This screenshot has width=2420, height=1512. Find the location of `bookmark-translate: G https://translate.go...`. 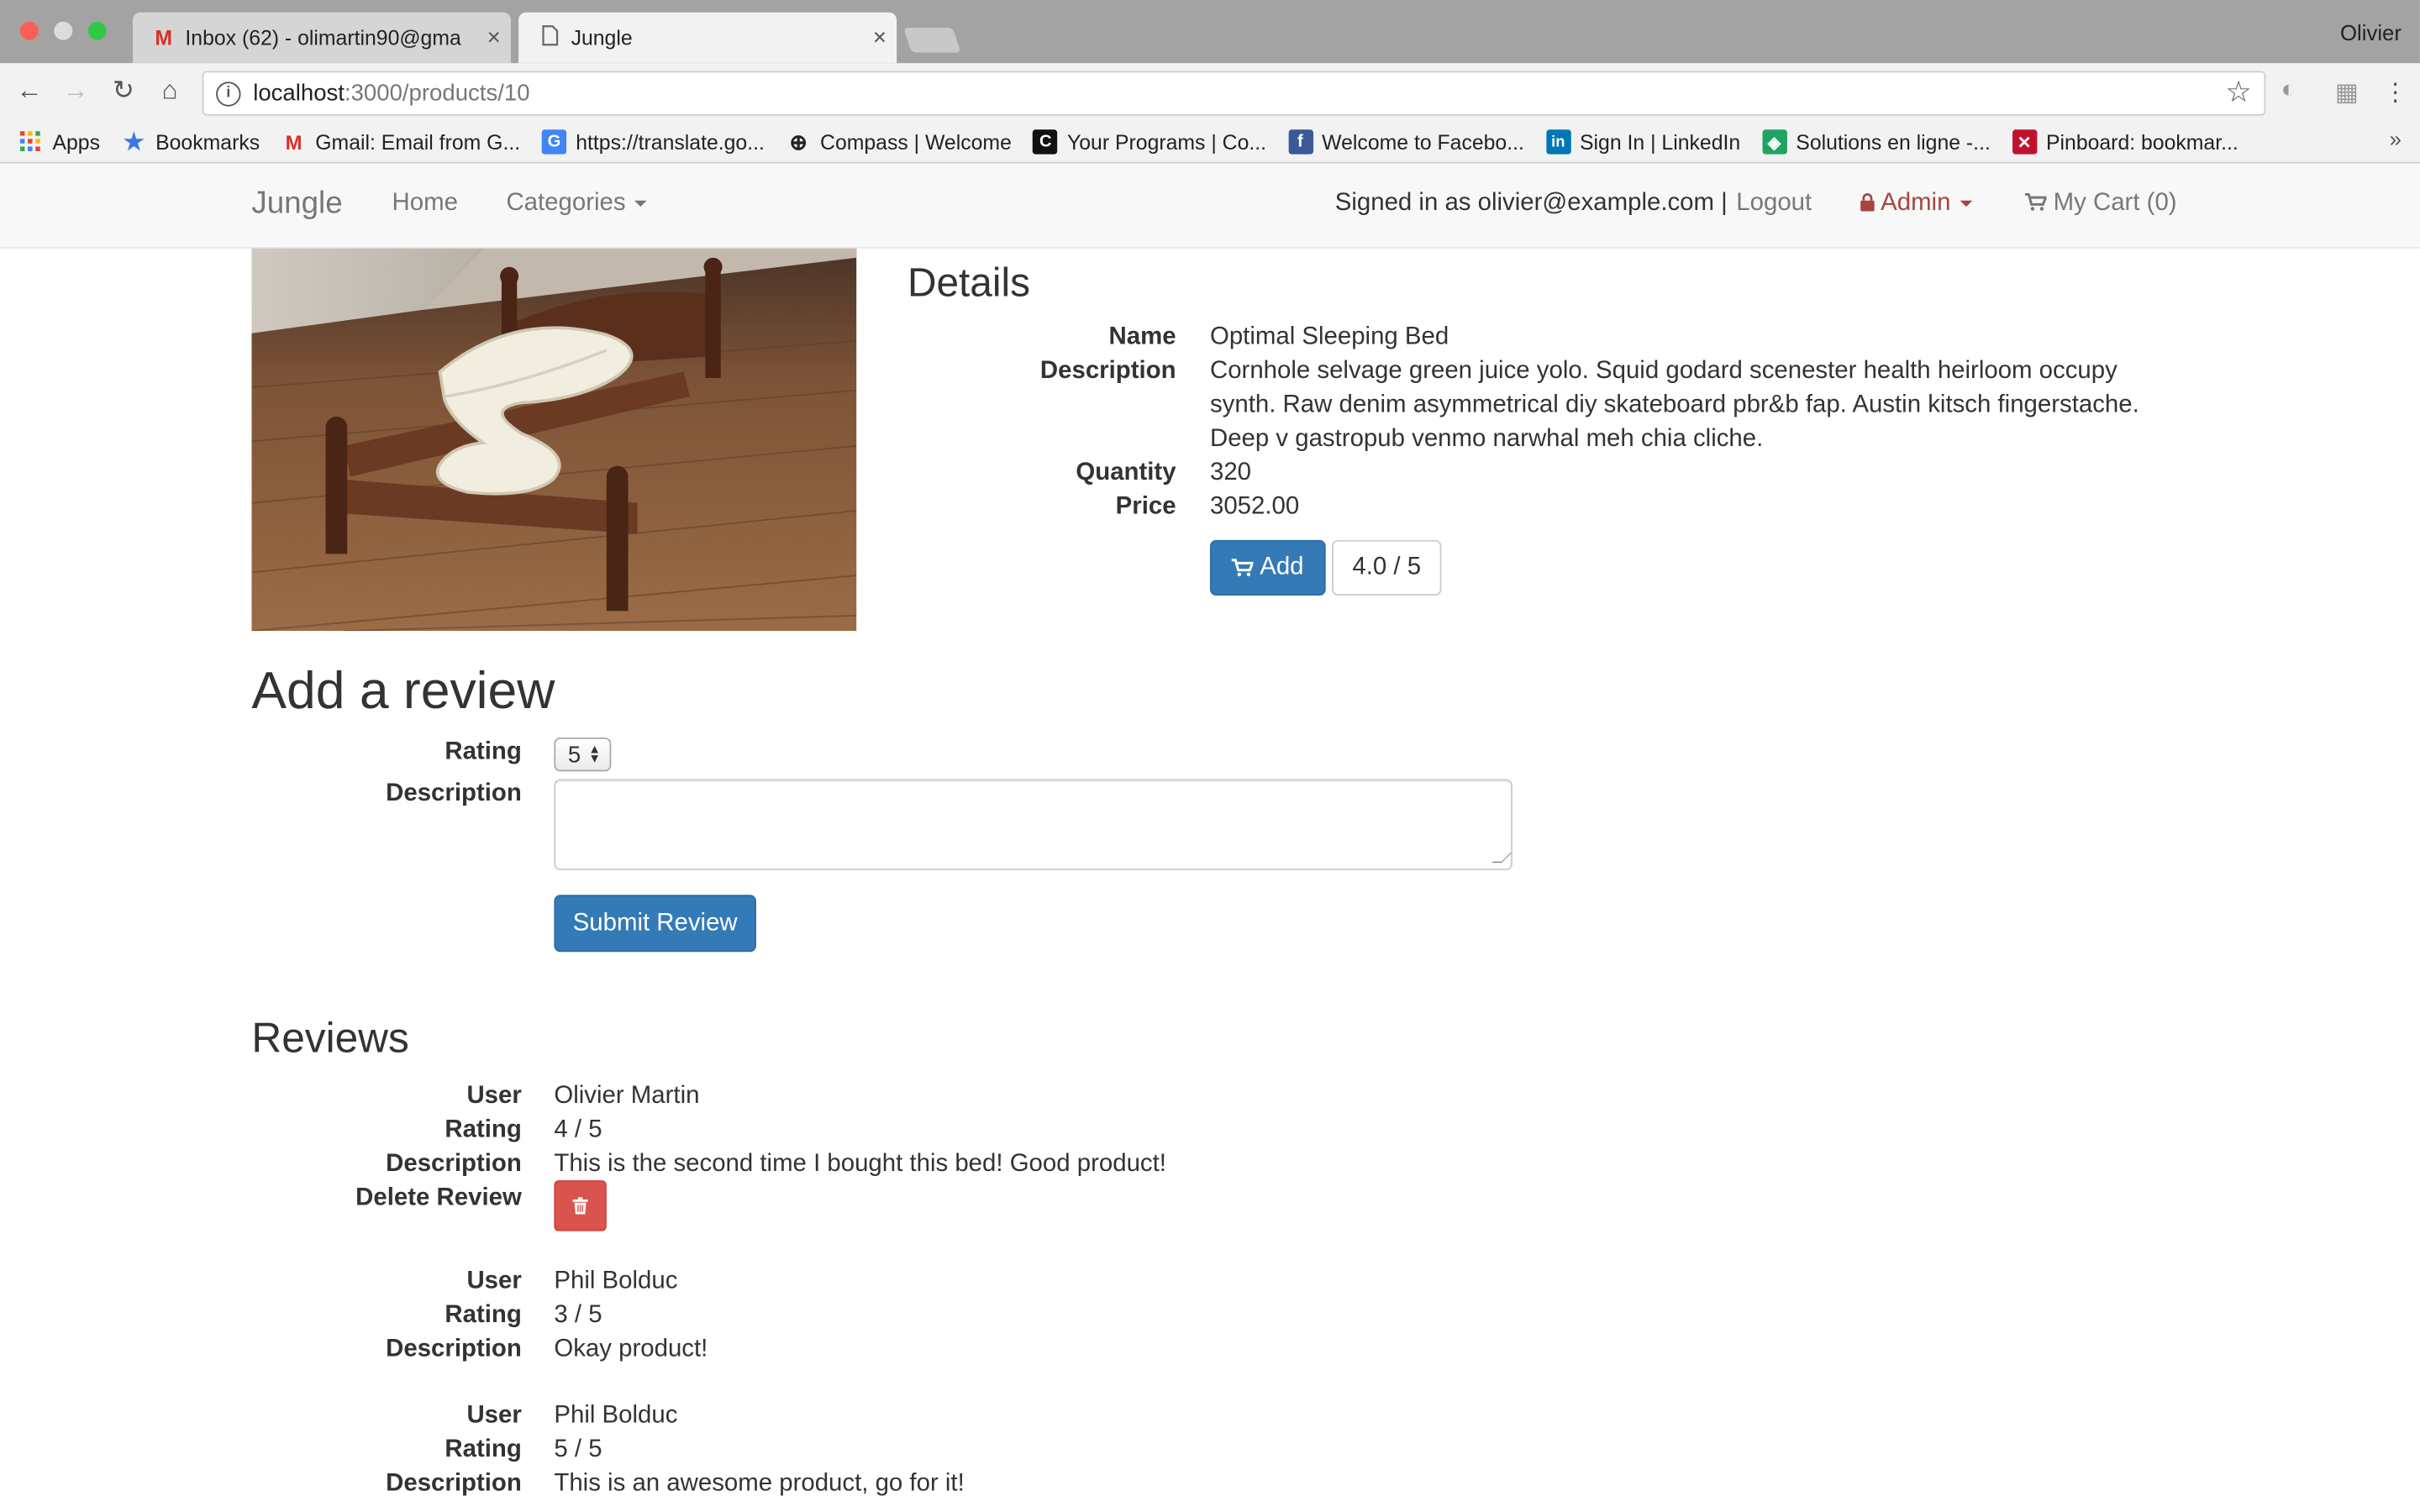

bookmark-translate: G https://translate.go... is located at coordinates (653, 142).